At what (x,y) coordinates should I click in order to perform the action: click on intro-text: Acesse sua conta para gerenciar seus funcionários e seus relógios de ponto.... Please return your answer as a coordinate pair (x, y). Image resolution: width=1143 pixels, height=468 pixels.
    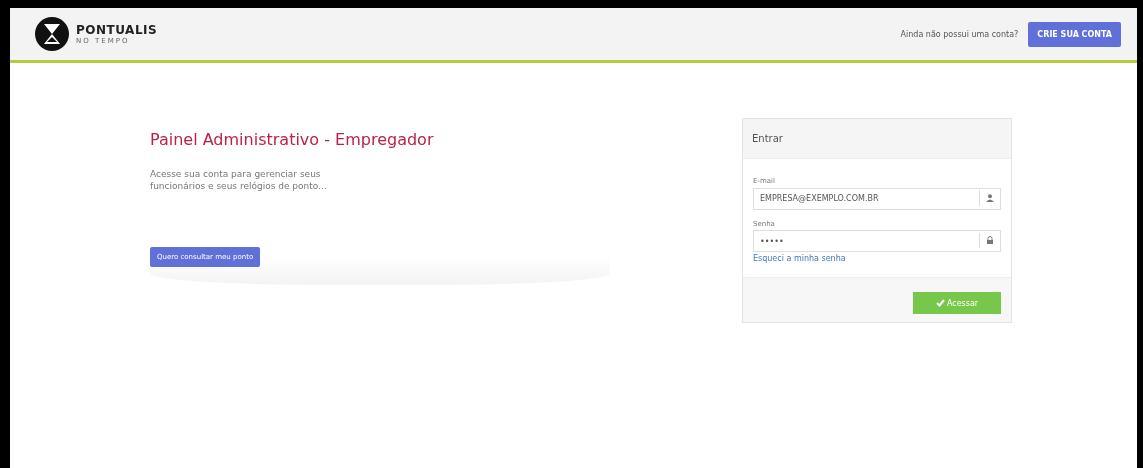
    Looking at the image, I should click on (239, 181).